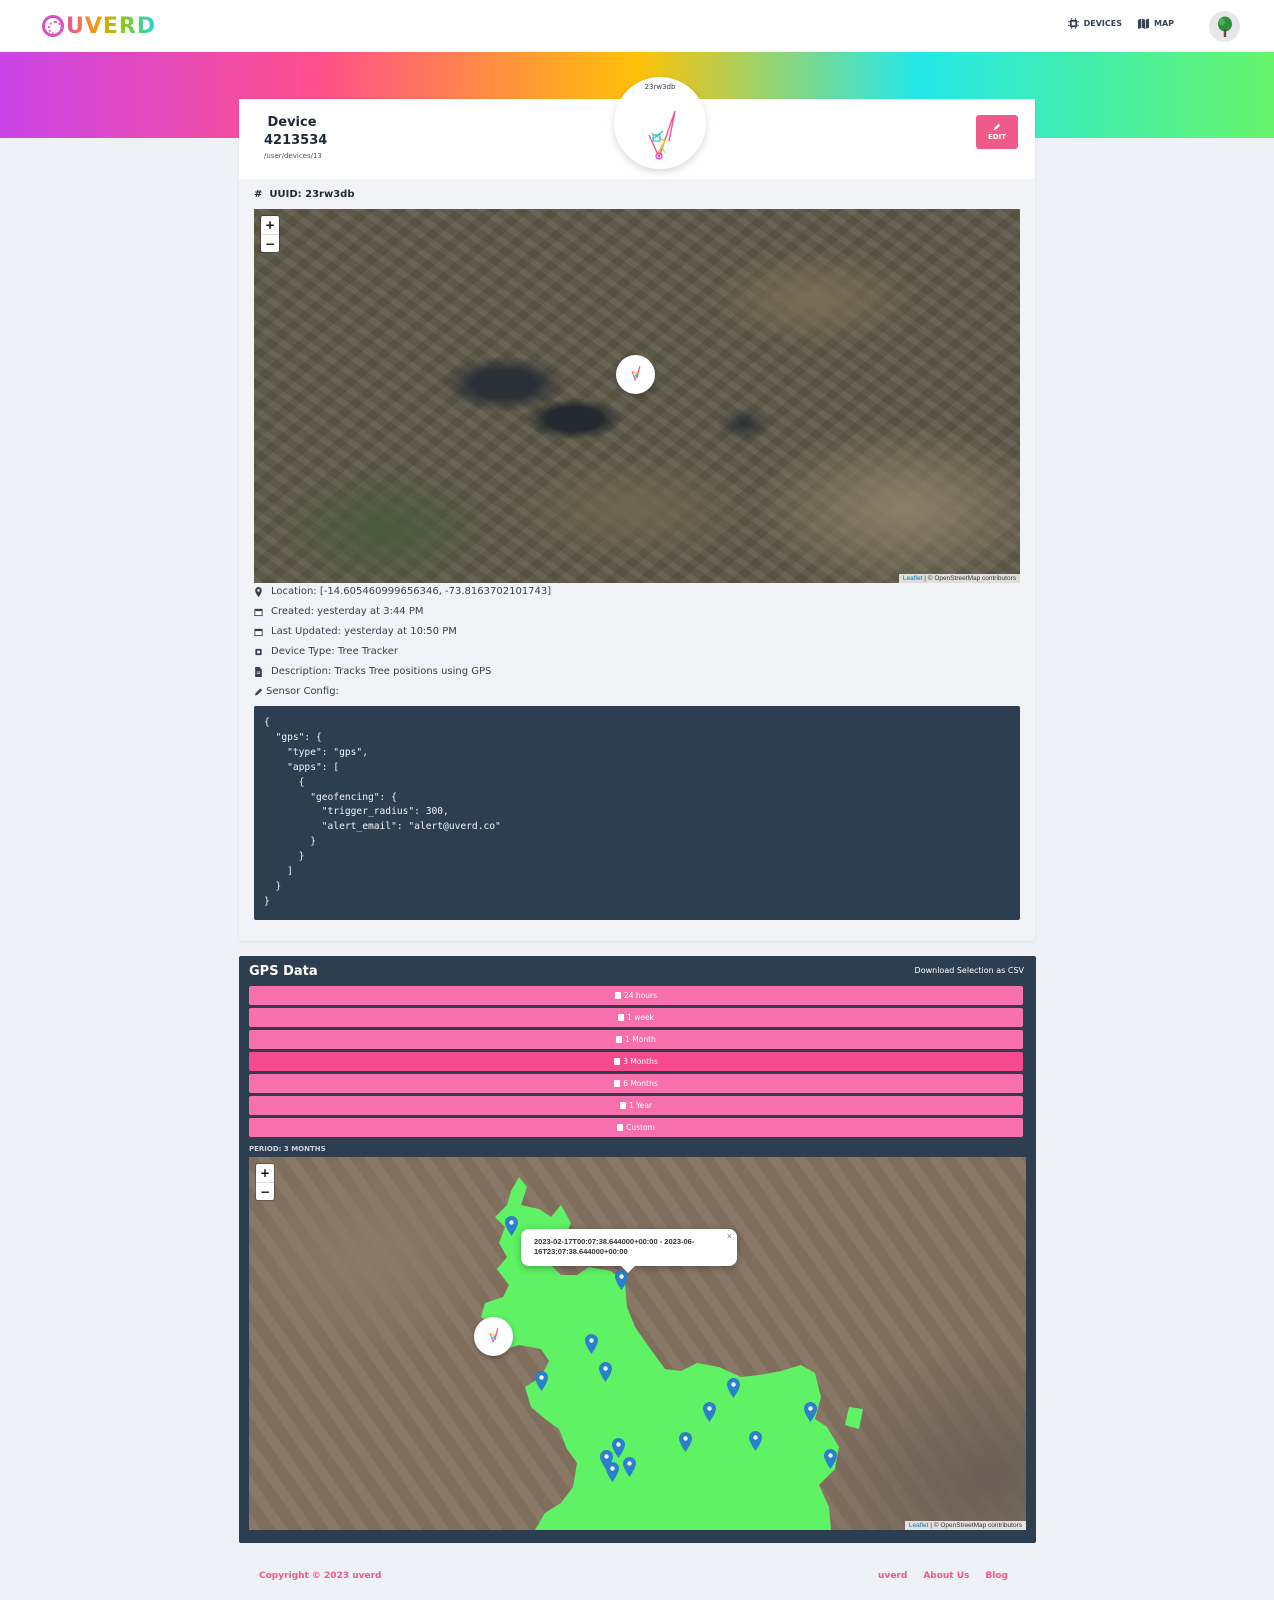 This screenshot has width=1274, height=1600. I want to click on device-uuid: # UUID: 23rw3db, so click(304, 194).